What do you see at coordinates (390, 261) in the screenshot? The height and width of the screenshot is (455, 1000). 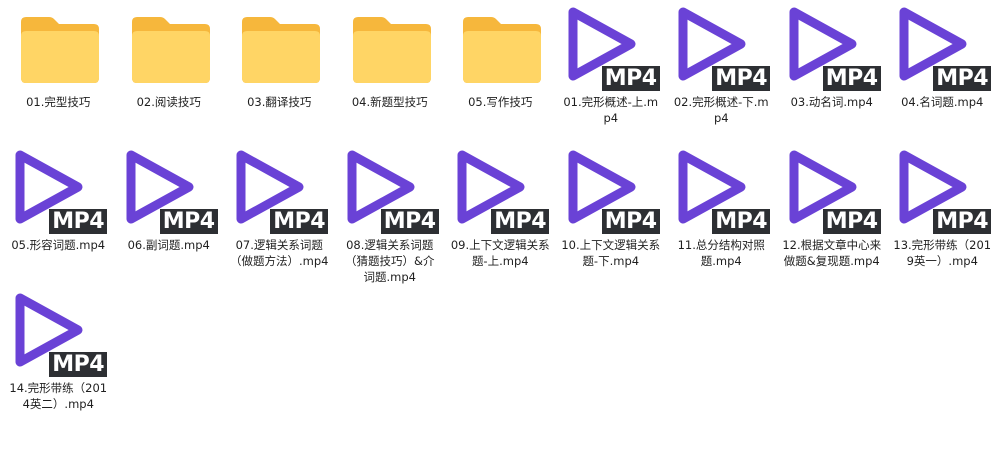 I see `file-name: 08.逻辑关系词题（猜题技巧）&介词题.mp4` at bounding box center [390, 261].